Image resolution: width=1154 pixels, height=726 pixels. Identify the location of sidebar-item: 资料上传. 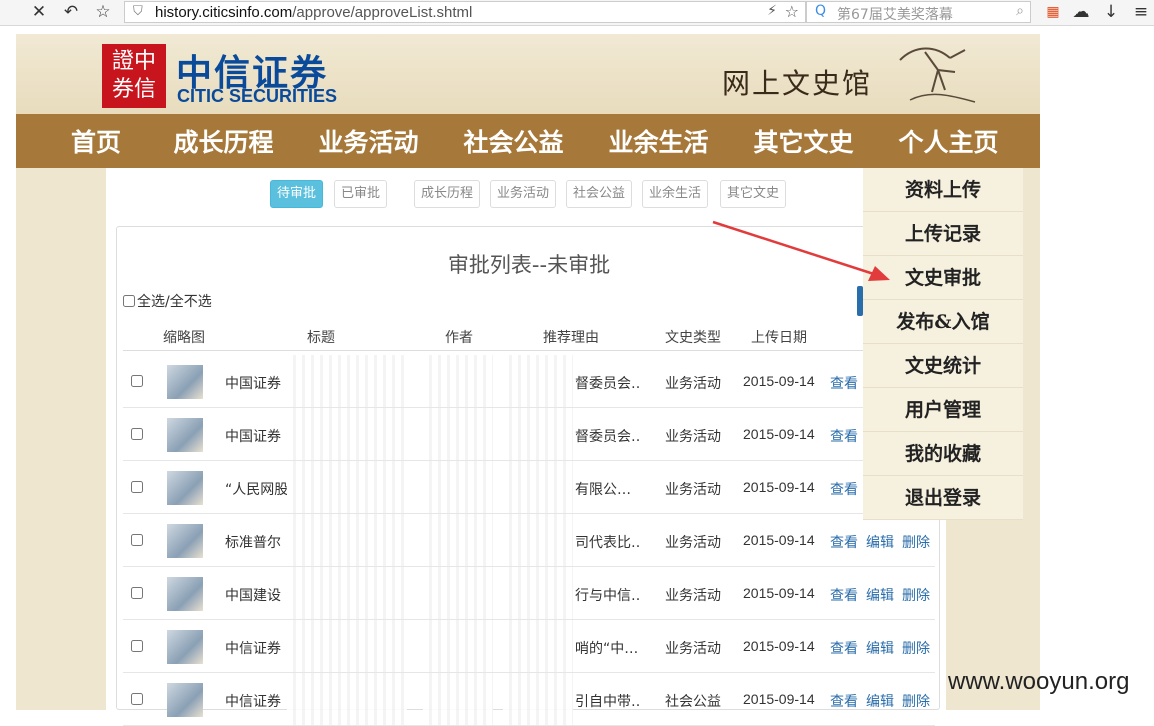
(943, 190).